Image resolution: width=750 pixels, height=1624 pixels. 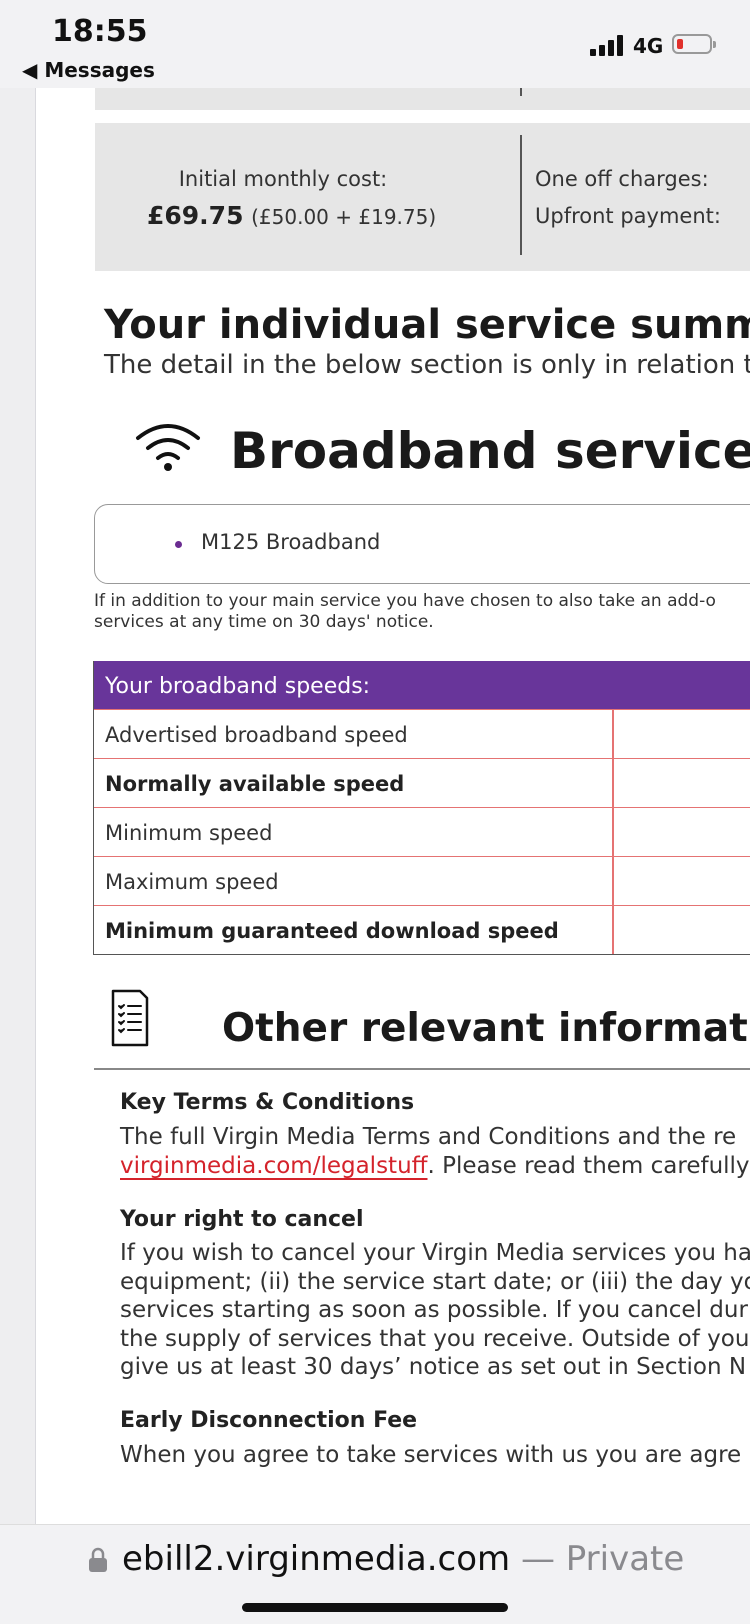 I want to click on service-summary-heading: Your individual service summary, so click(x=427, y=325).